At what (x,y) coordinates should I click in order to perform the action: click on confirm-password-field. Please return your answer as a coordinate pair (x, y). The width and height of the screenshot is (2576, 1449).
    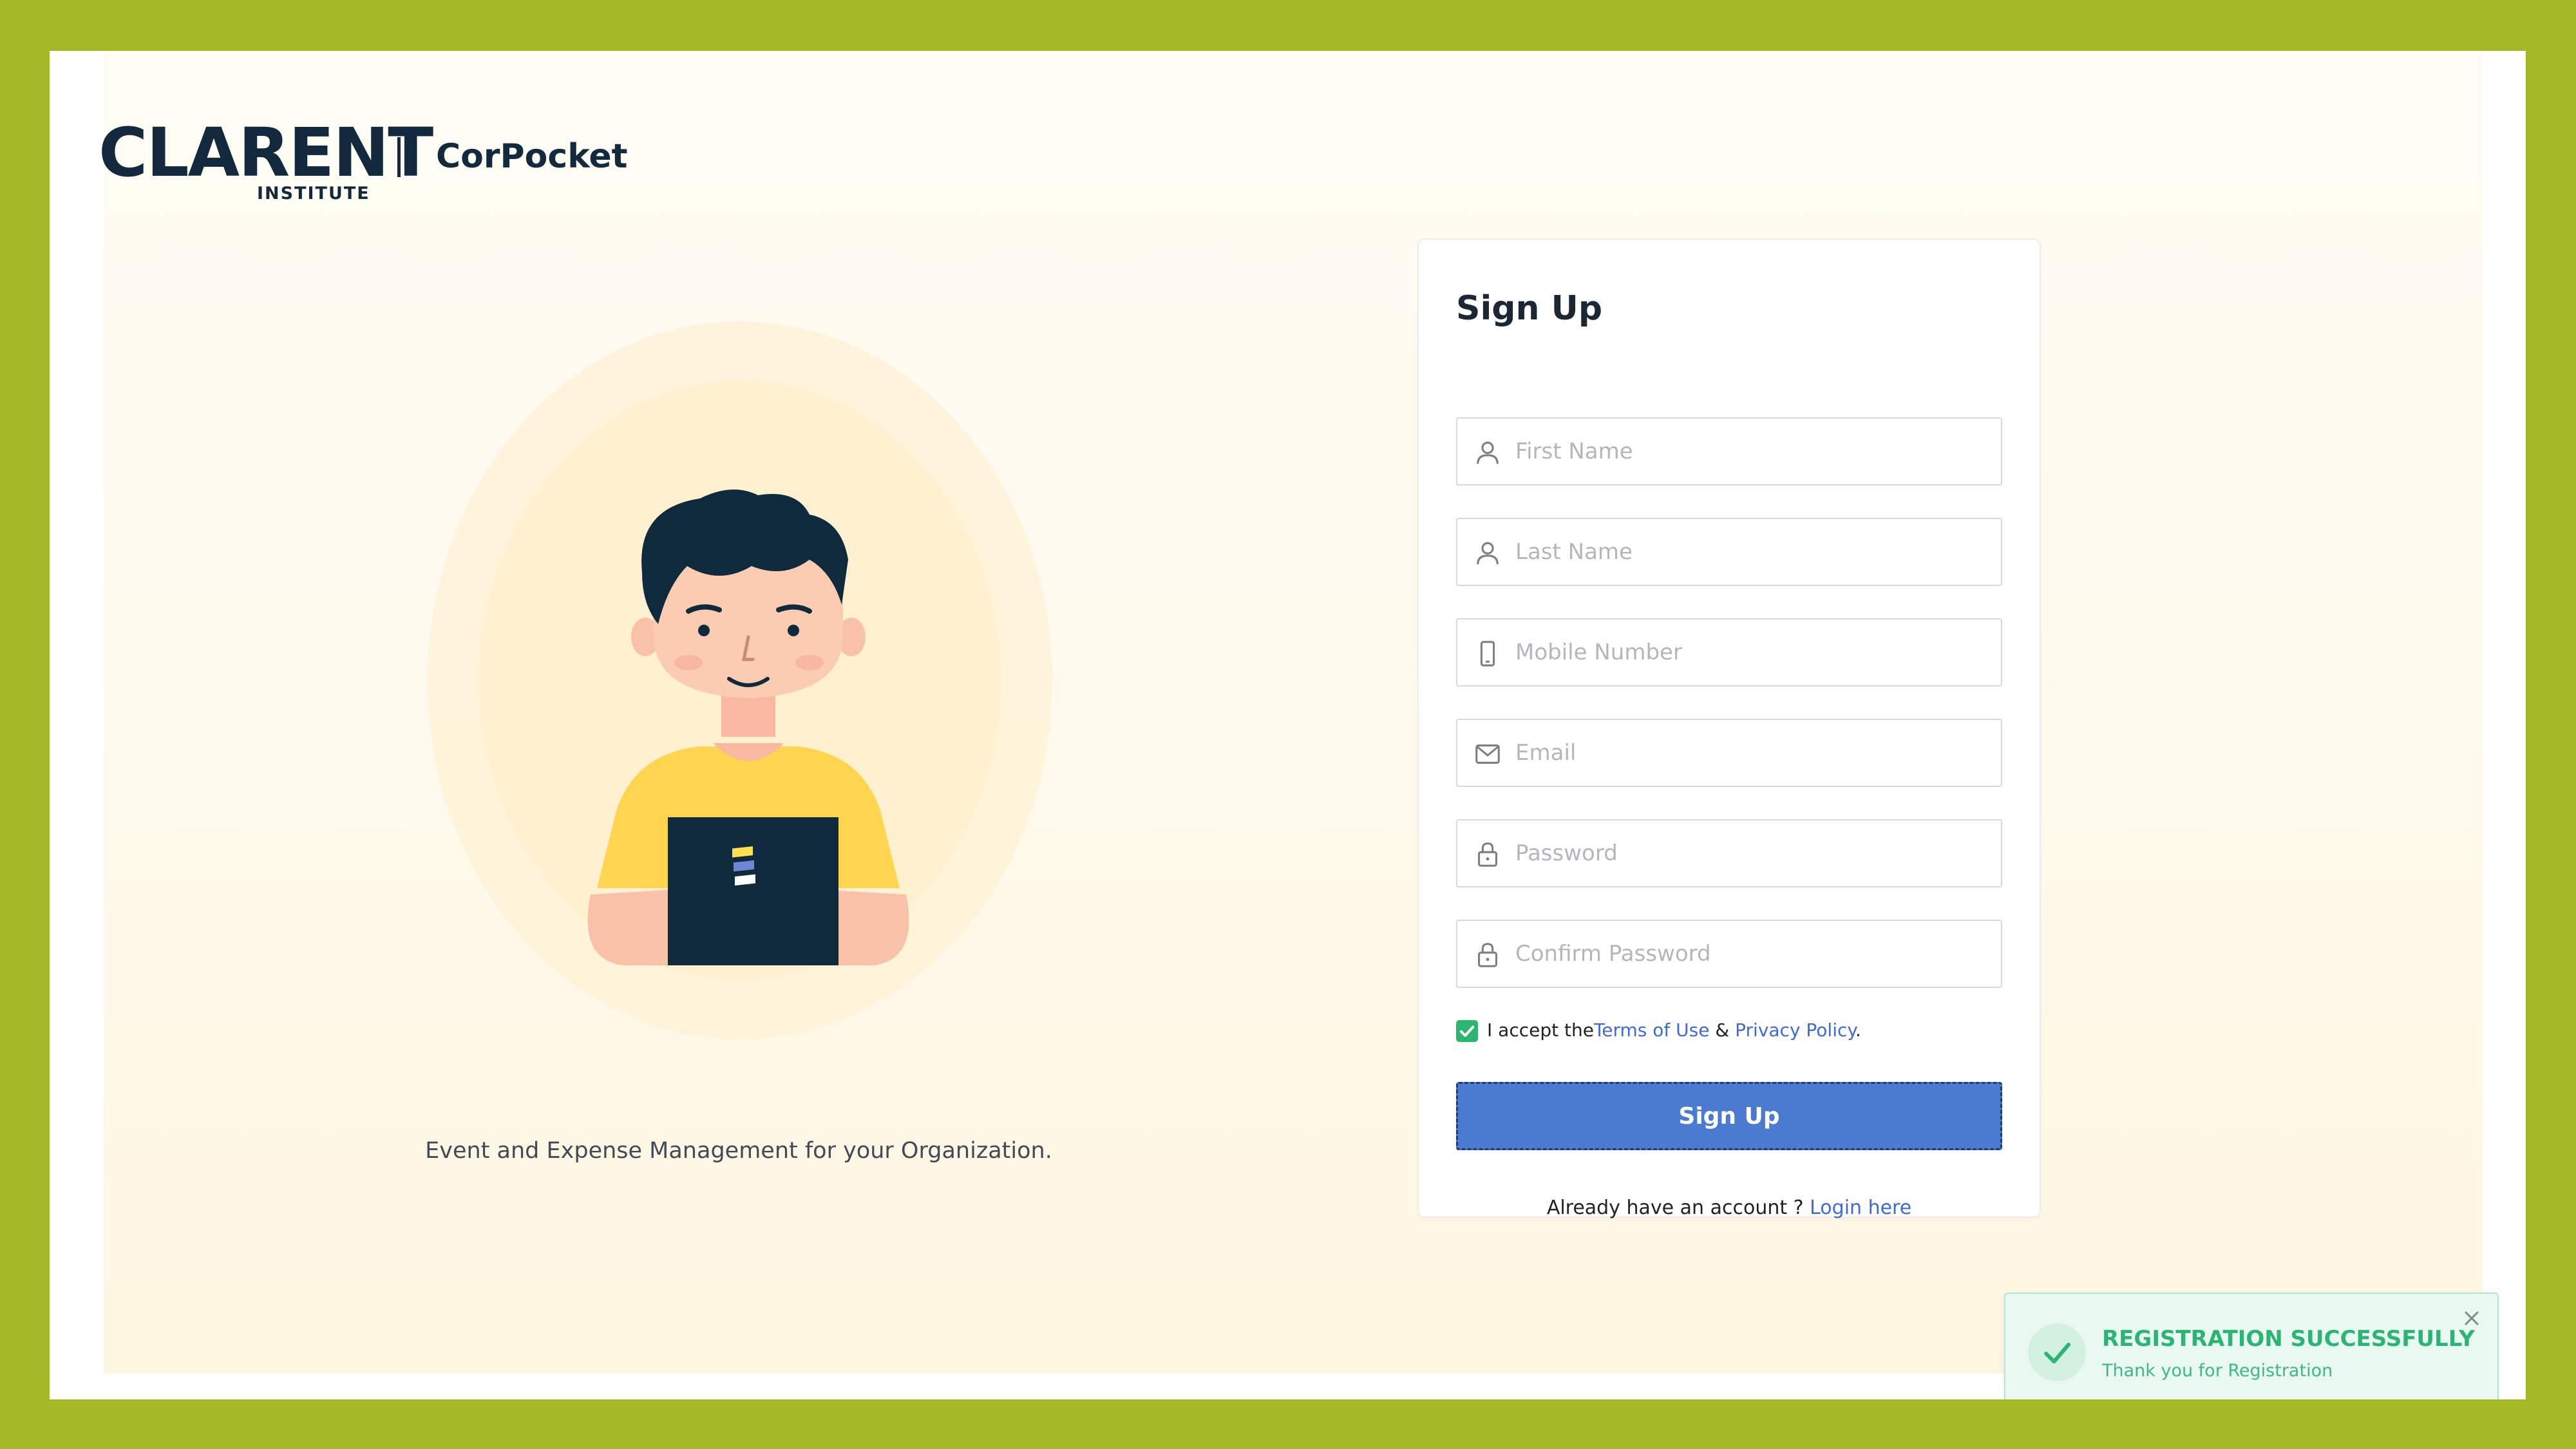
    Looking at the image, I should click on (1729, 954).